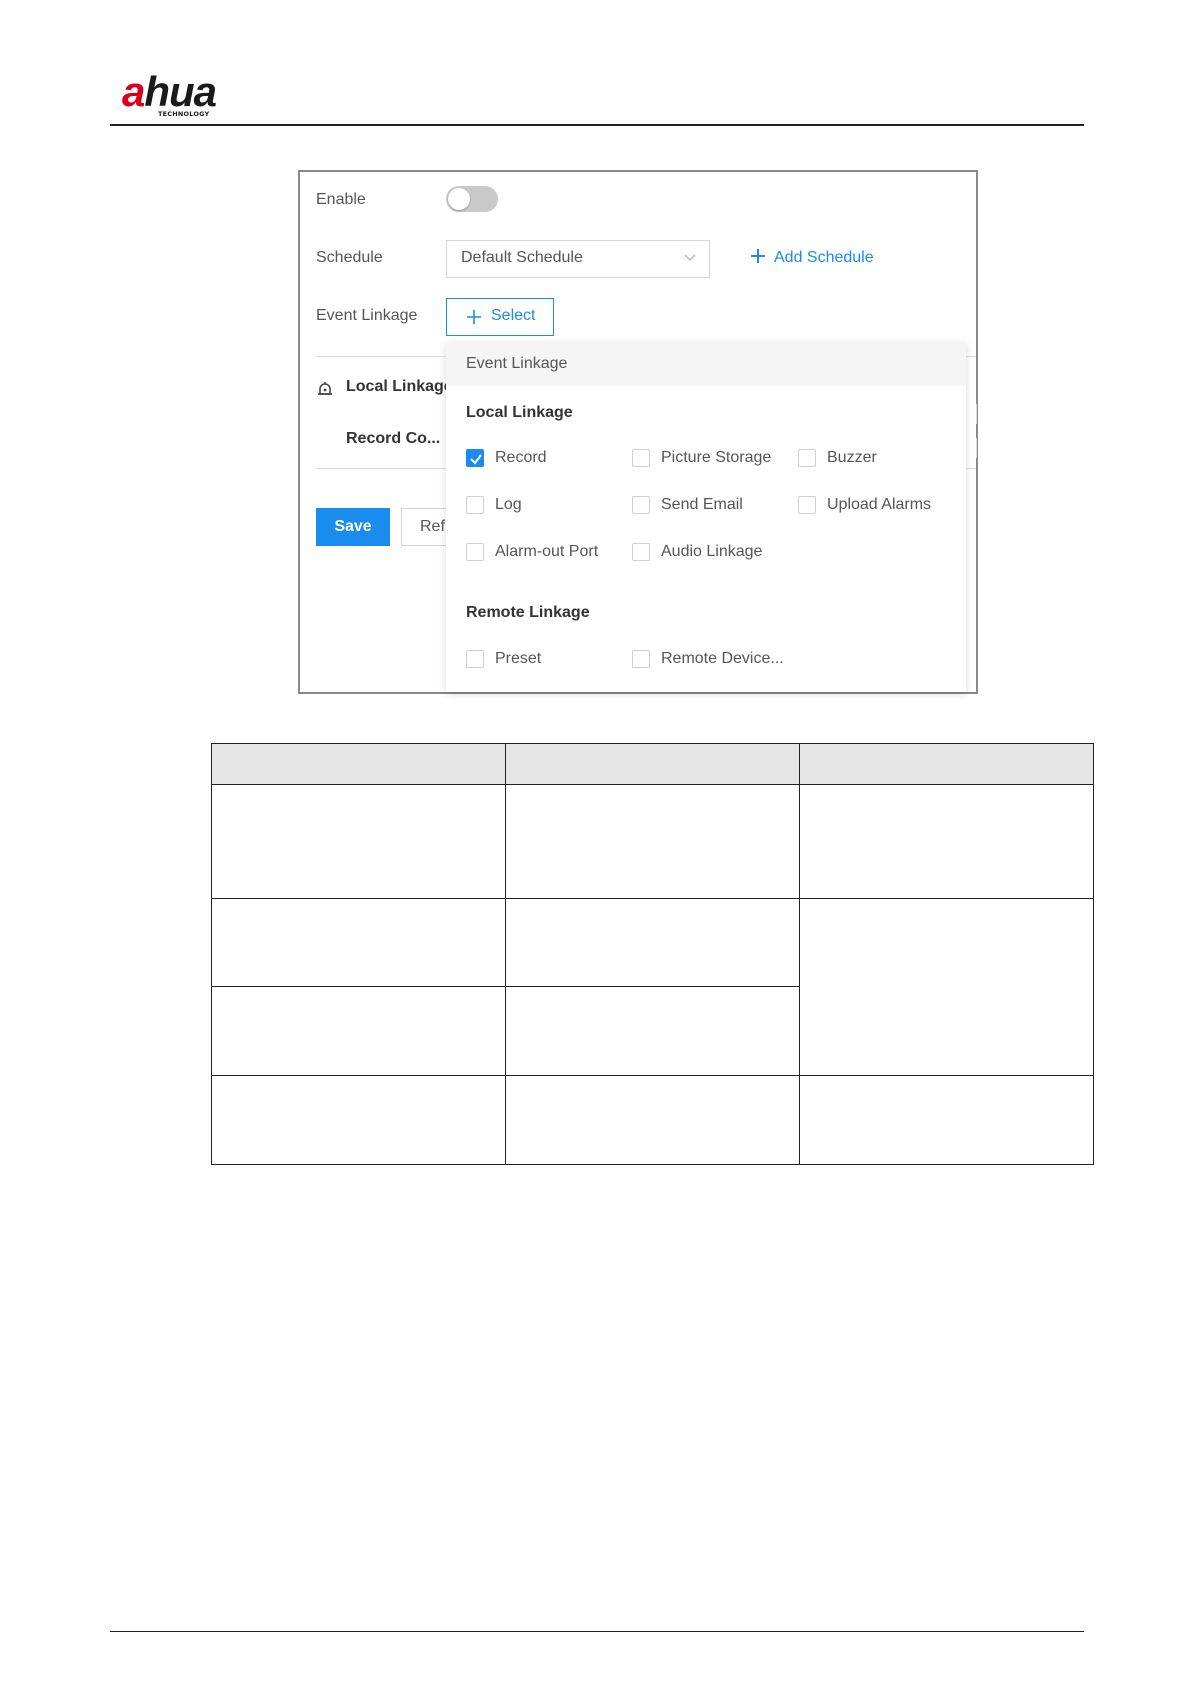 The width and height of the screenshot is (1191, 1684). I want to click on local-linkage-title: Local Linkage, so click(519, 412).